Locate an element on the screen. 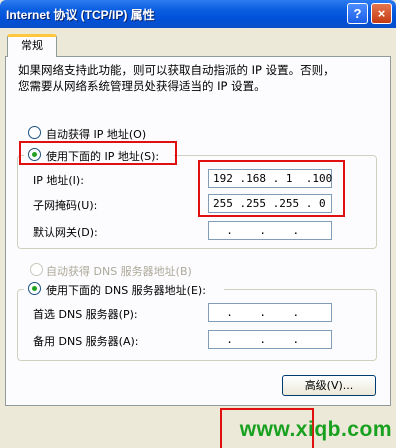 The image size is (396, 448). close-icon: × is located at coordinates (381, 13).